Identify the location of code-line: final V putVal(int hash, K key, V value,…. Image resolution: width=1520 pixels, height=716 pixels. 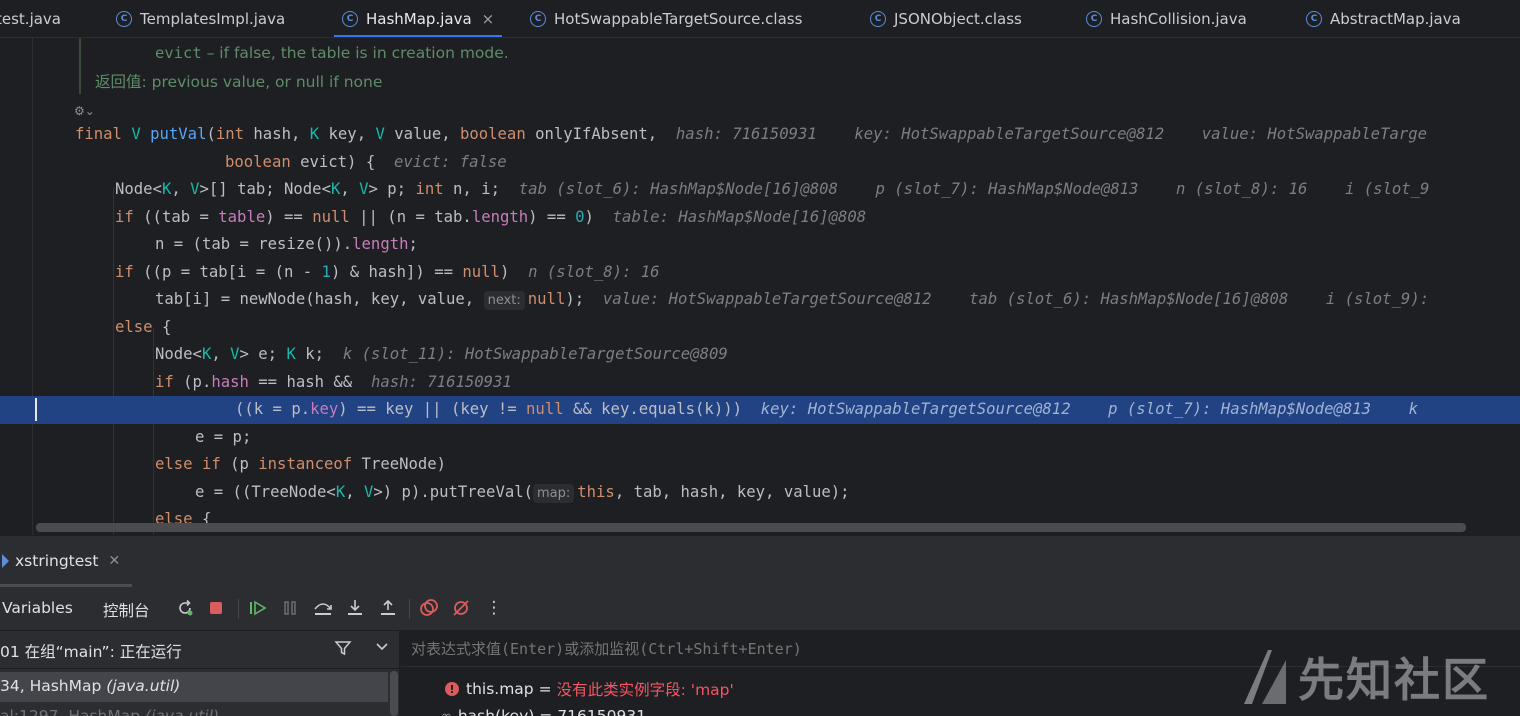
(751, 134).